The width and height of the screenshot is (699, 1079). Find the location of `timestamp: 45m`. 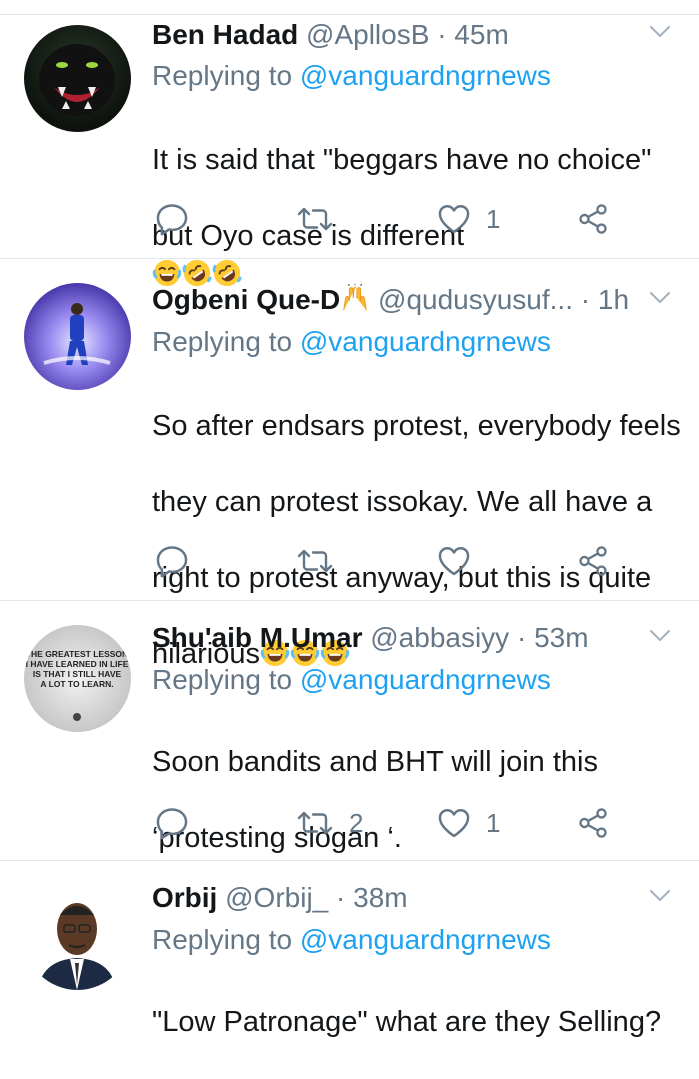

timestamp: 45m is located at coordinates (481, 34).